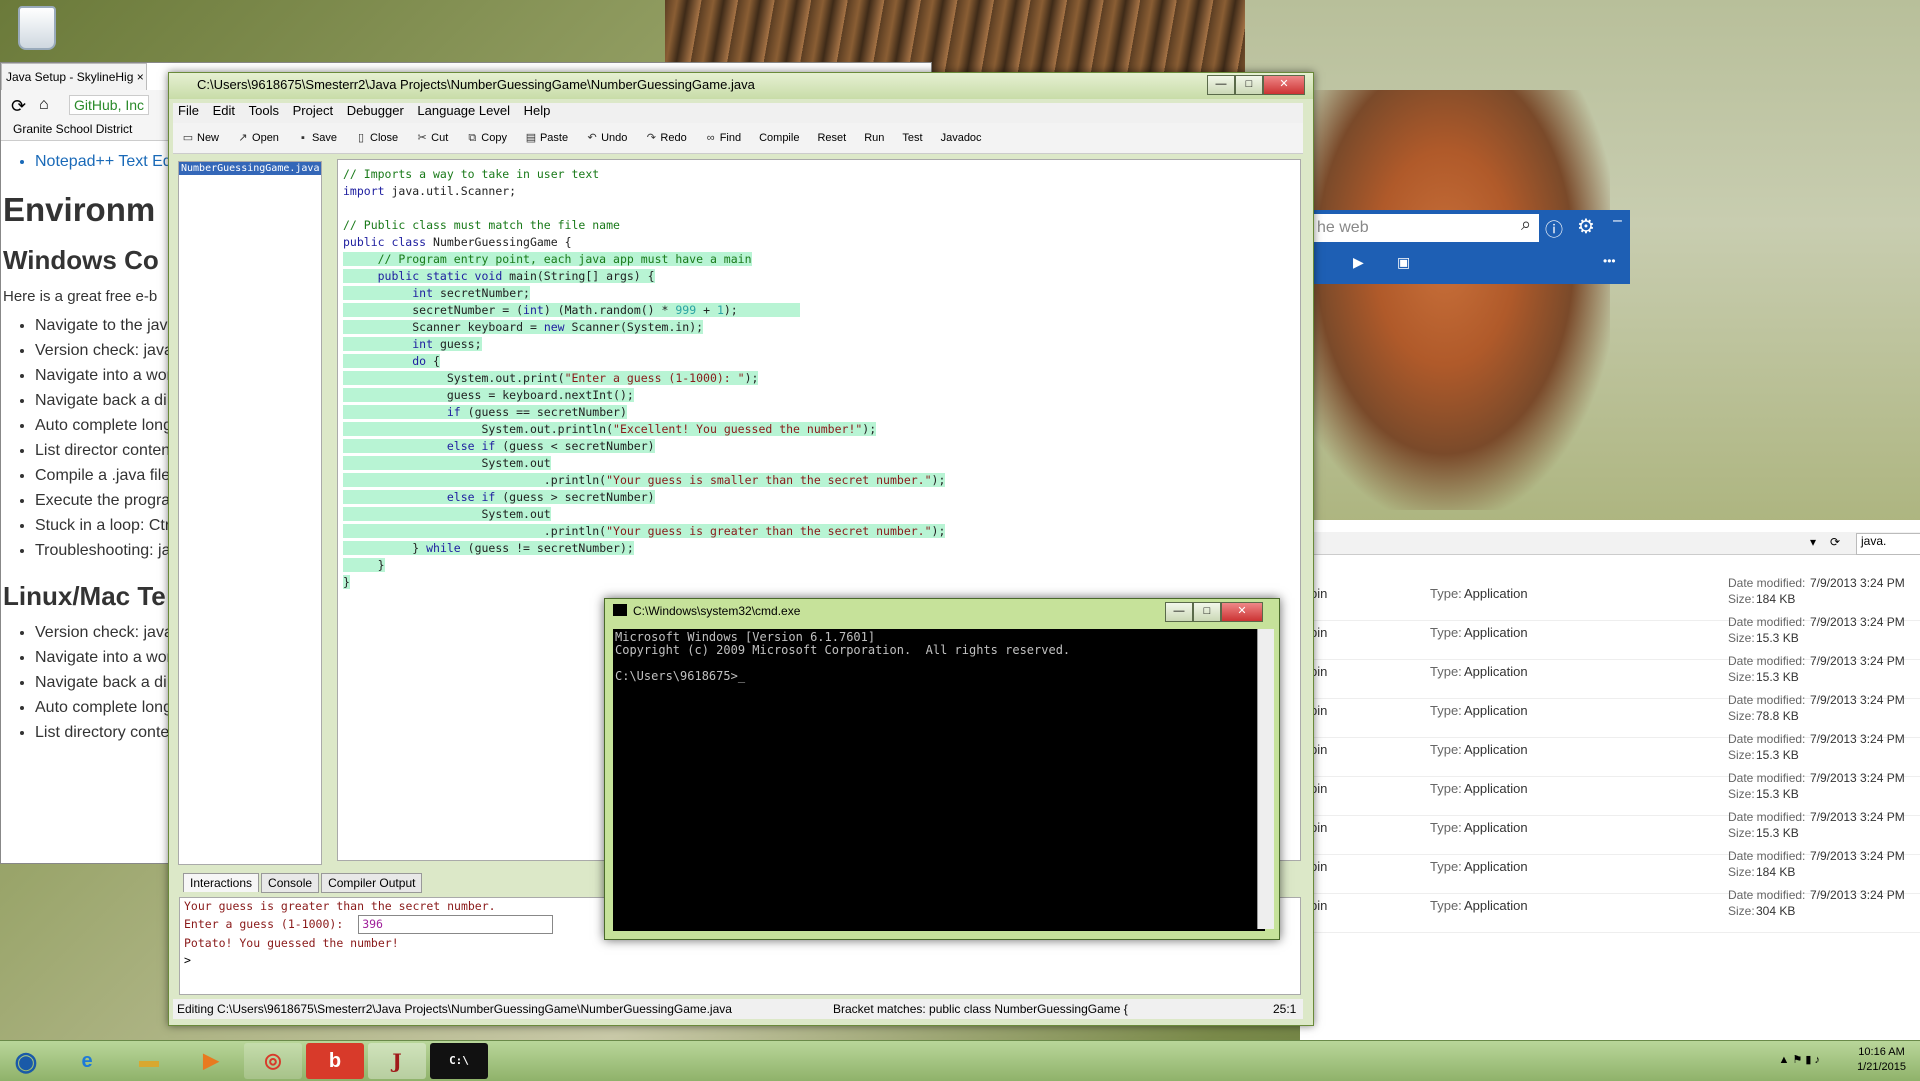  What do you see at coordinates (1403, 262) in the screenshot?
I see `news-icon: ▣` at bounding box center [1403, 262].